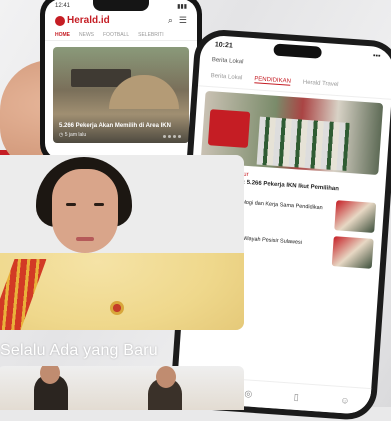  Describe the element at coordinates (272, 81) in the screenshot. I see `tab-pendidikan: PENDIDIKAN` at that location.